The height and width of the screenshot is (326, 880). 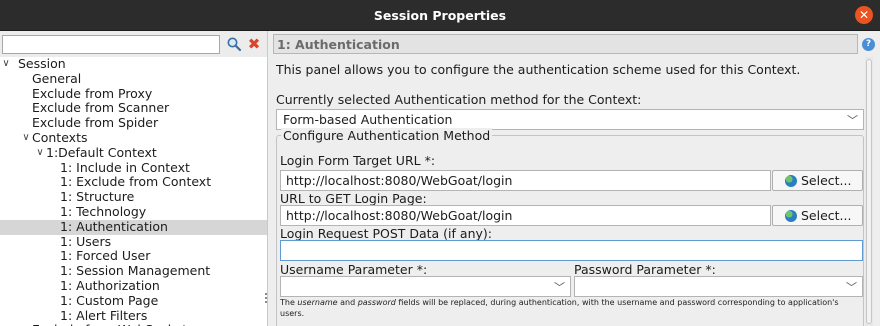 I want to click on tree-item: 1: Structure, so click(x=133, y=197).